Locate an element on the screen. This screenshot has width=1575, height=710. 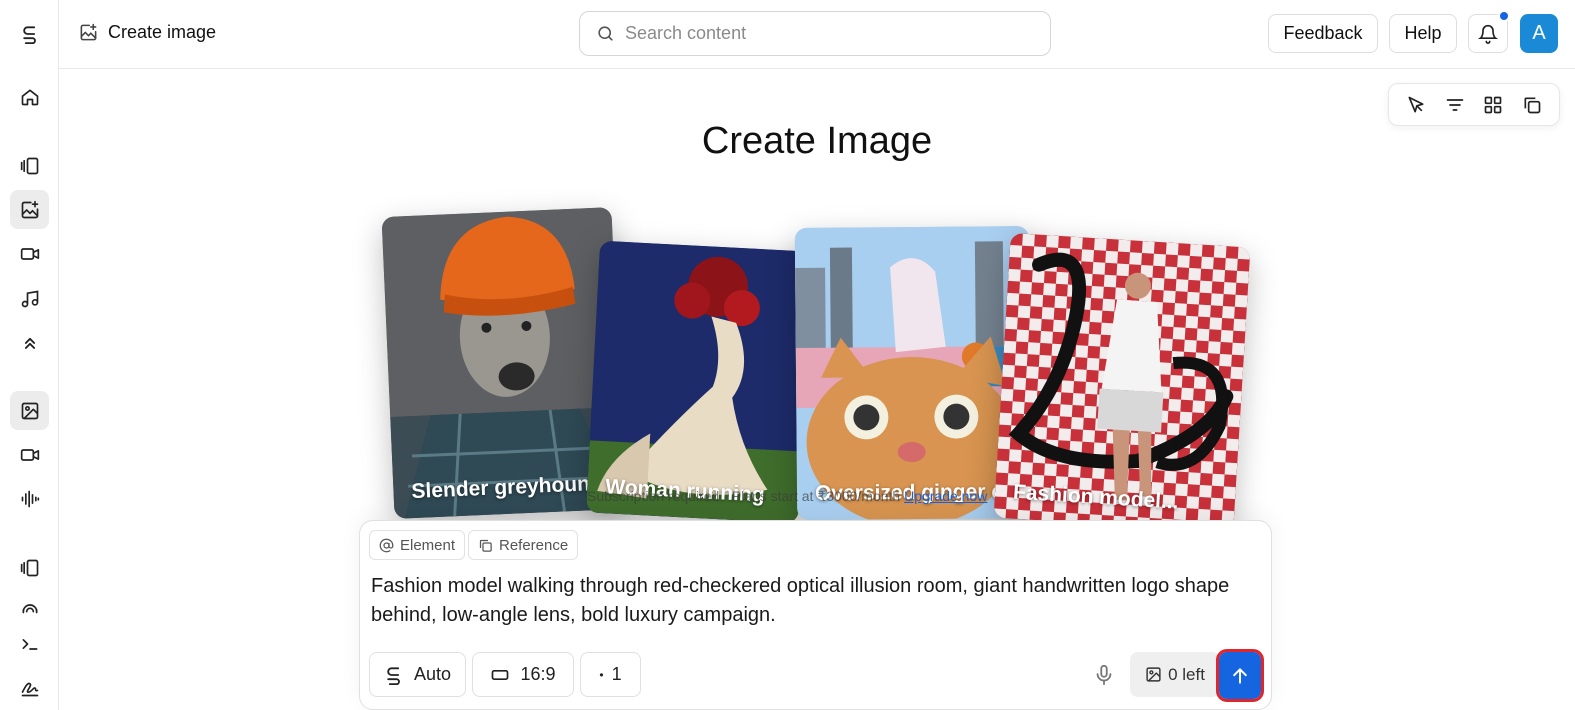
example-card-woman-running: Woman running is located at coordinates (699, 382).